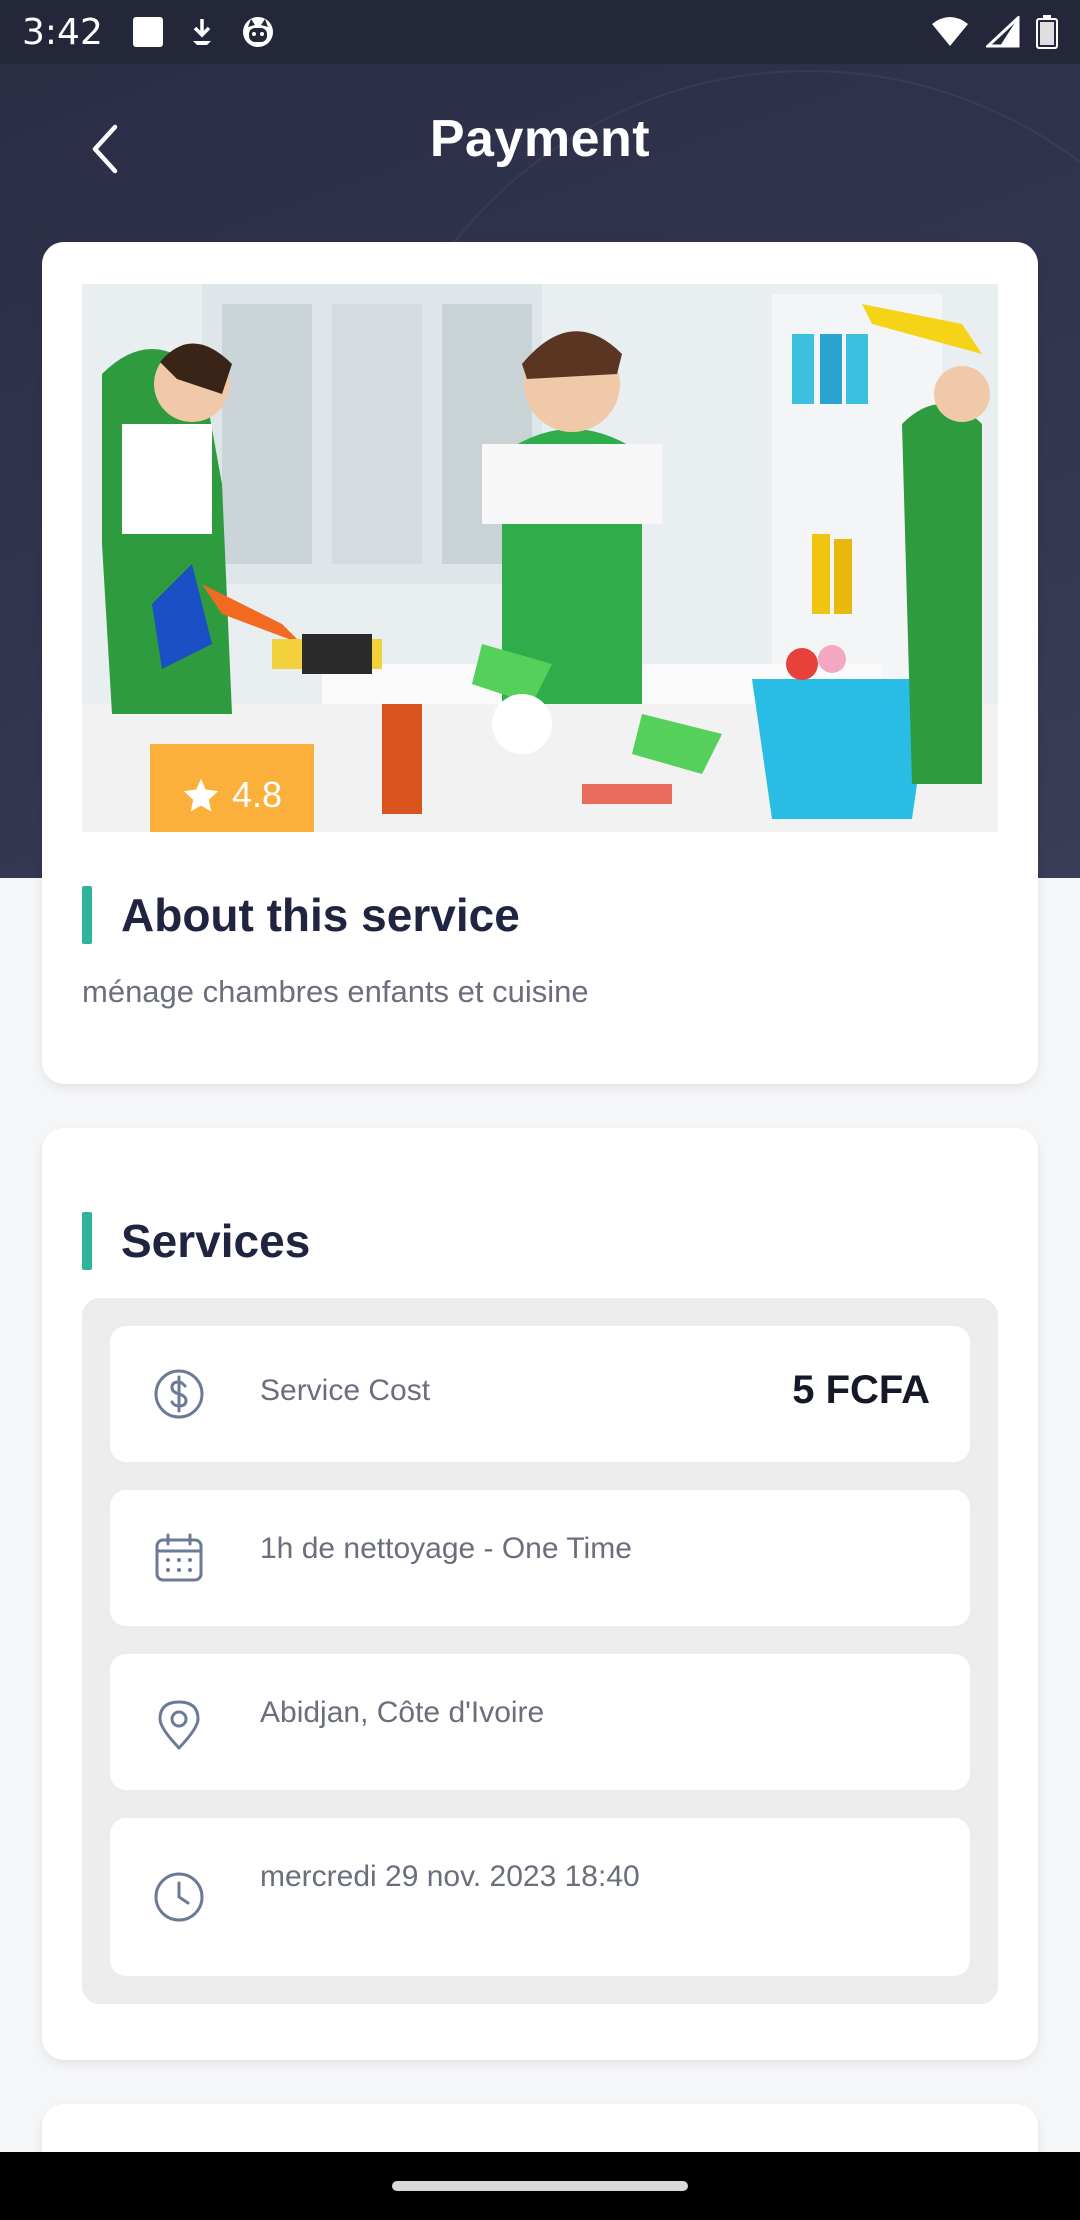 The width and height of the screenshot is (1080, 2220). I want to click on signal-icon, so click(1003, 32).